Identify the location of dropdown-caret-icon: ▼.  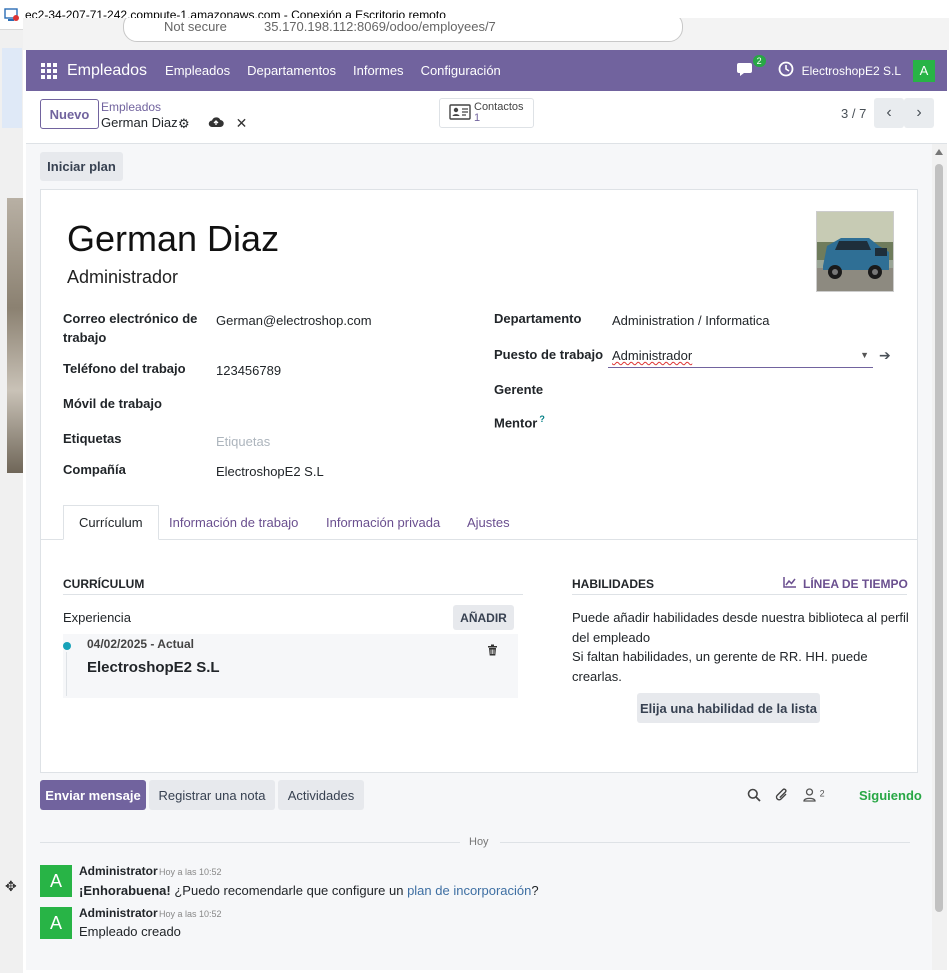
(864, 355).